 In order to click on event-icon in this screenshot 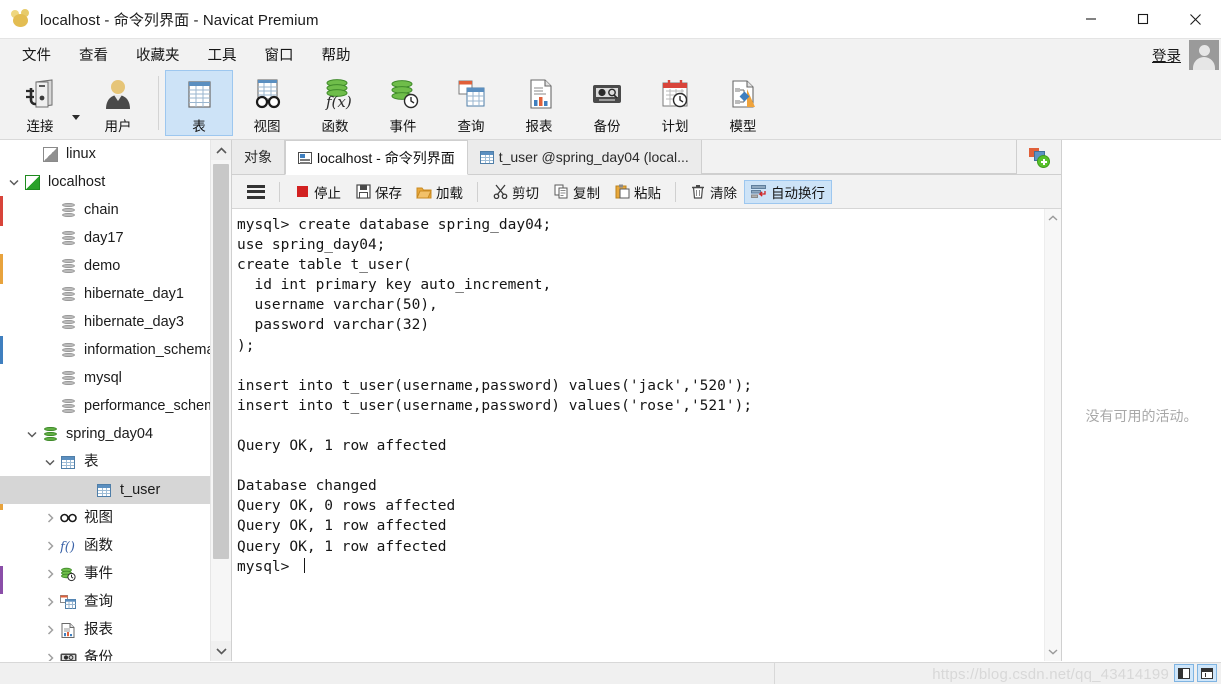, I will do `click(68, 574)`.